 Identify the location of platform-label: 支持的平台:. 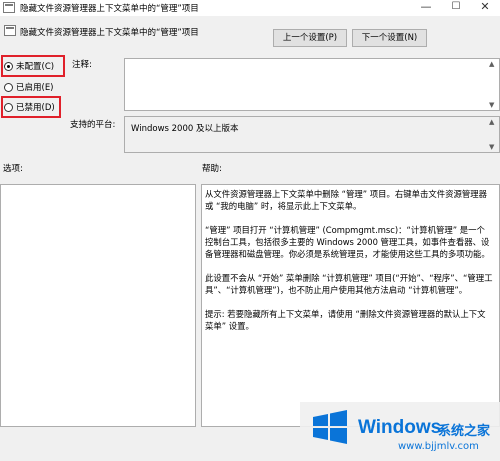
(93, 125).